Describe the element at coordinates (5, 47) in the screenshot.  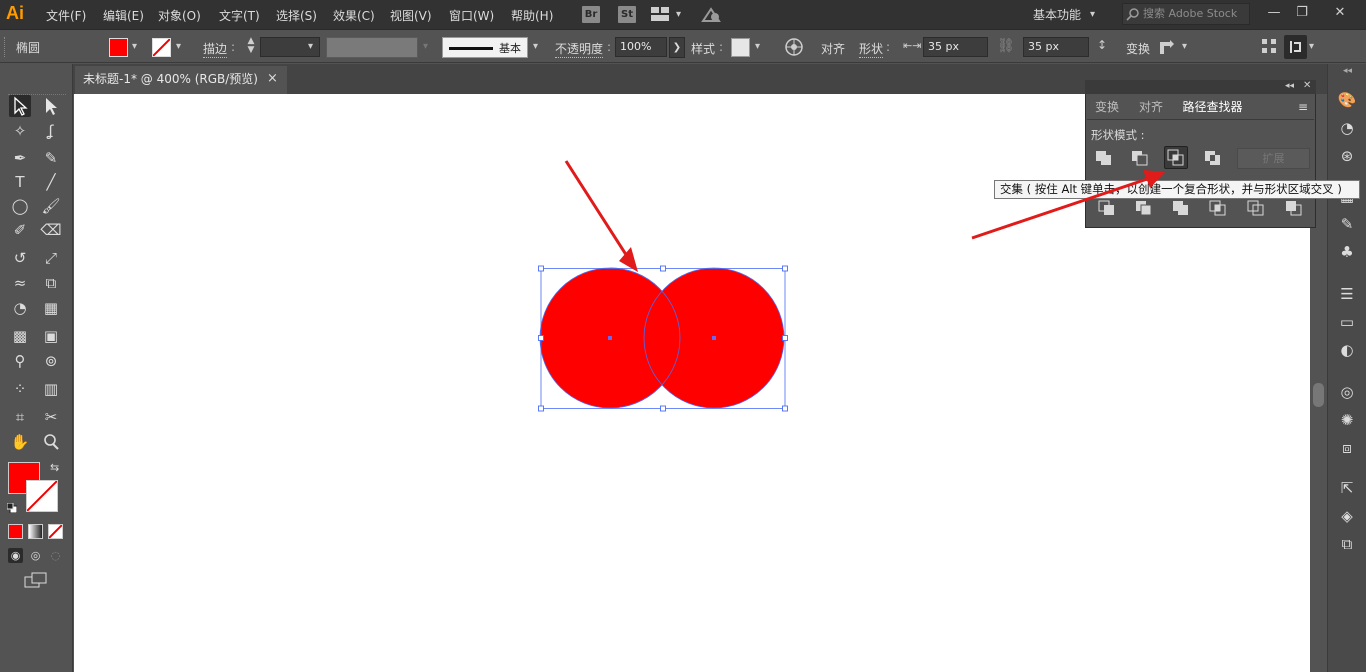
I see `control-bar-grip` at that location.